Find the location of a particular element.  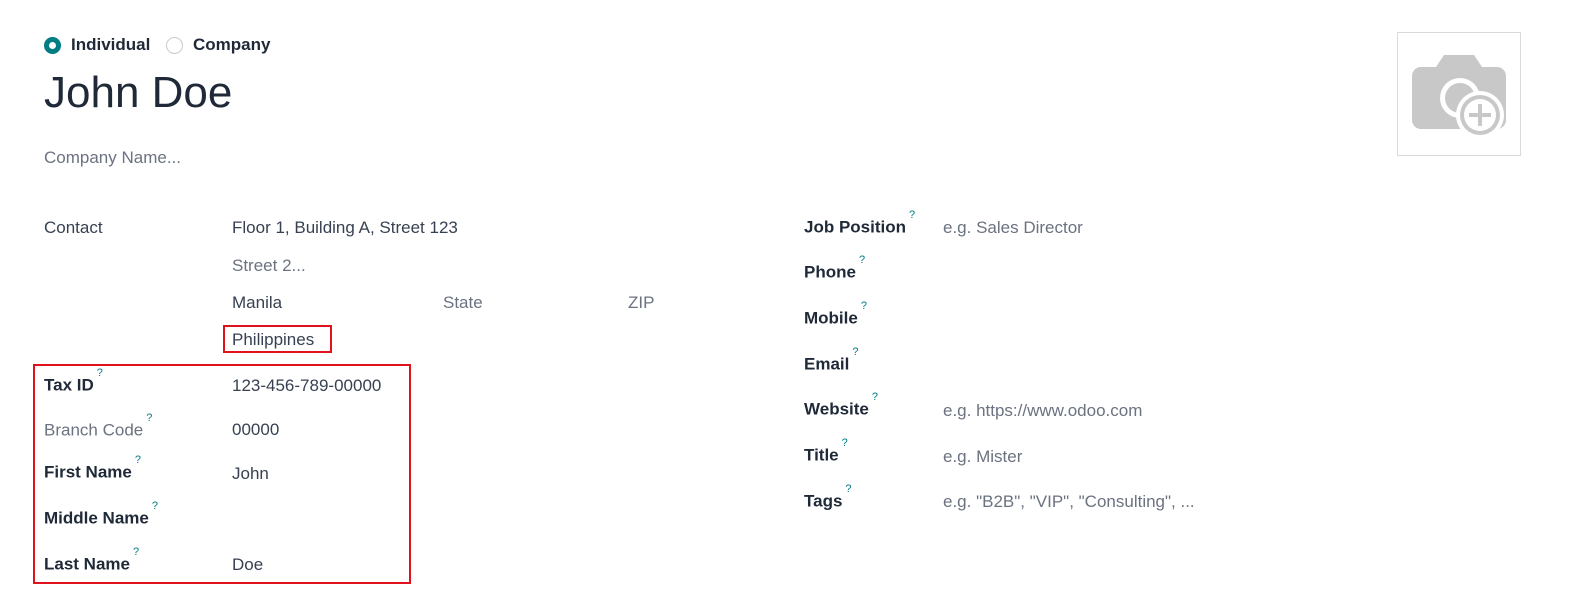

phone-input is located at coordinates (1093, 272).